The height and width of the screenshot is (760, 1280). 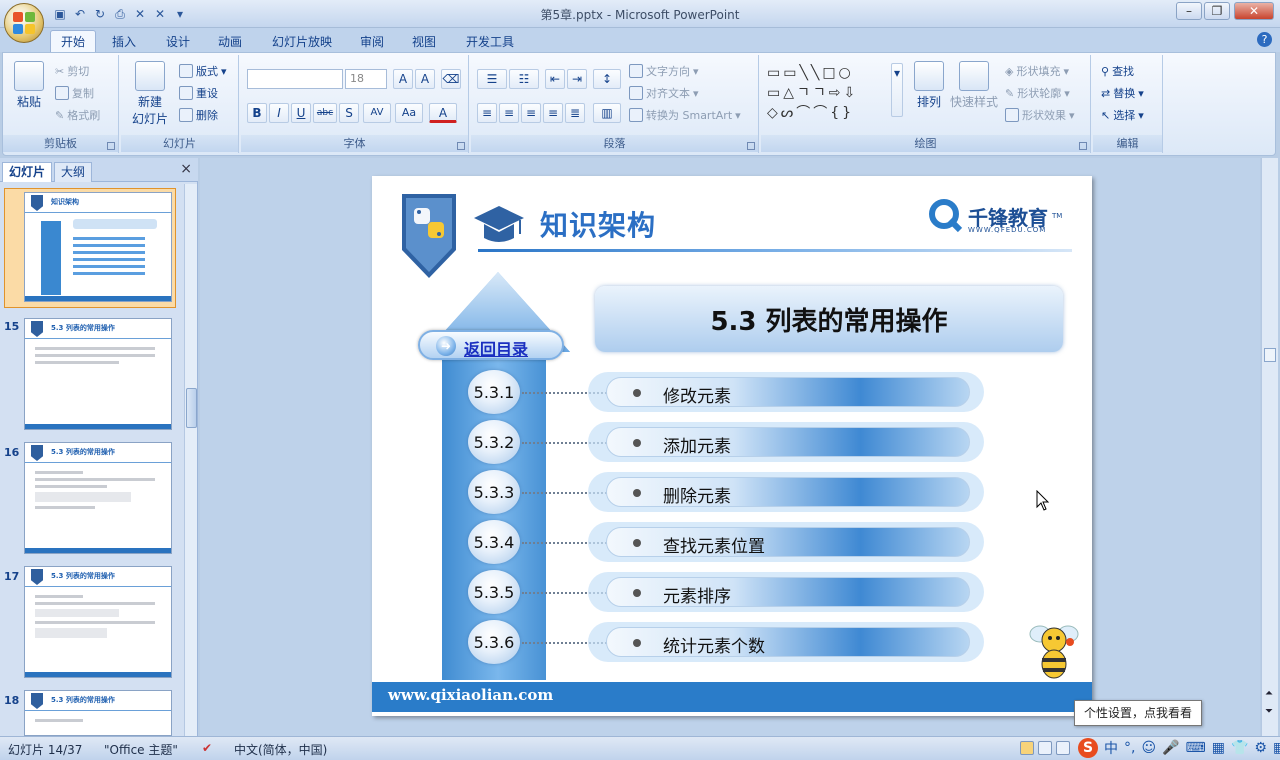 I want to click on line-spacing-icon: ↕, so click(x=607, y=79).